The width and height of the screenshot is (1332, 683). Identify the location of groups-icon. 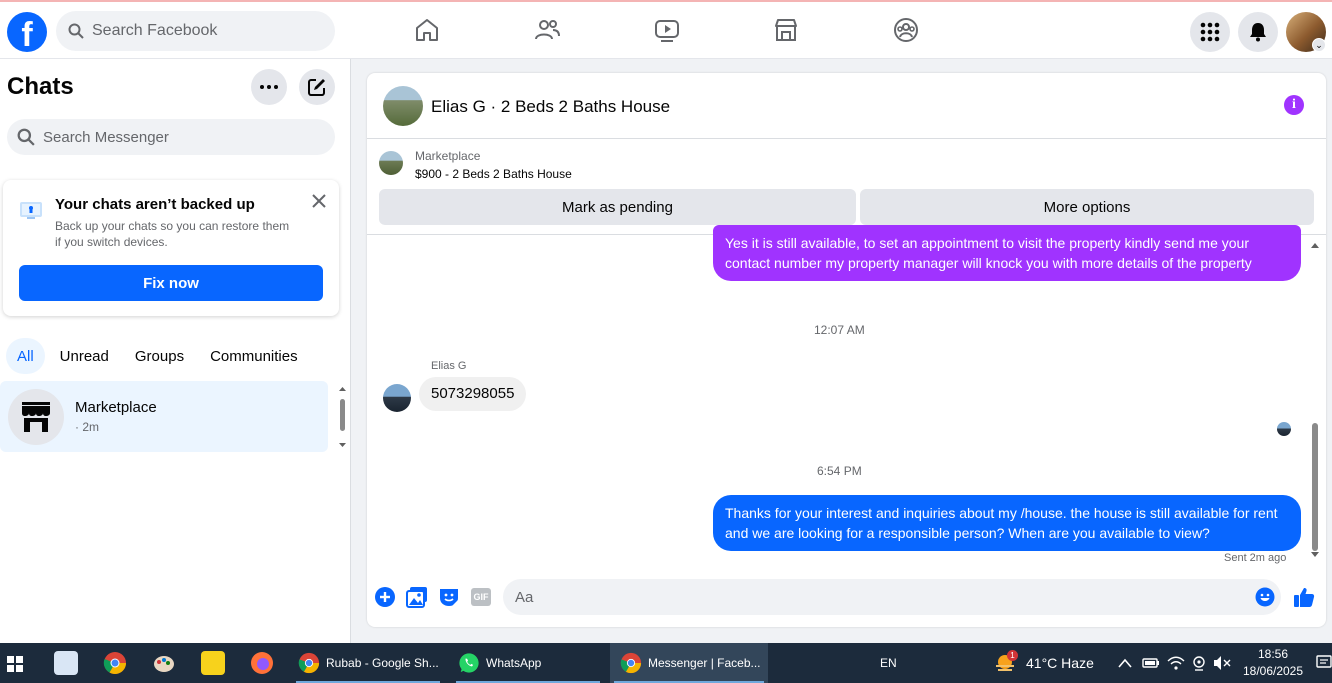
(906, 30).